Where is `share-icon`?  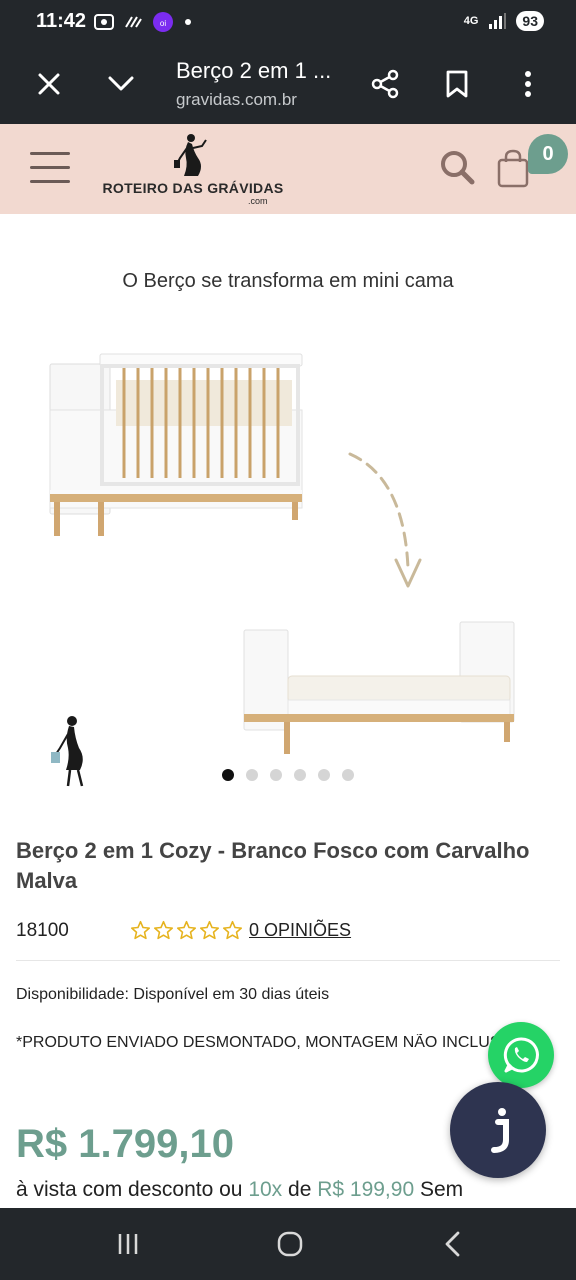 share-icon is located at coordinates (385, 84).